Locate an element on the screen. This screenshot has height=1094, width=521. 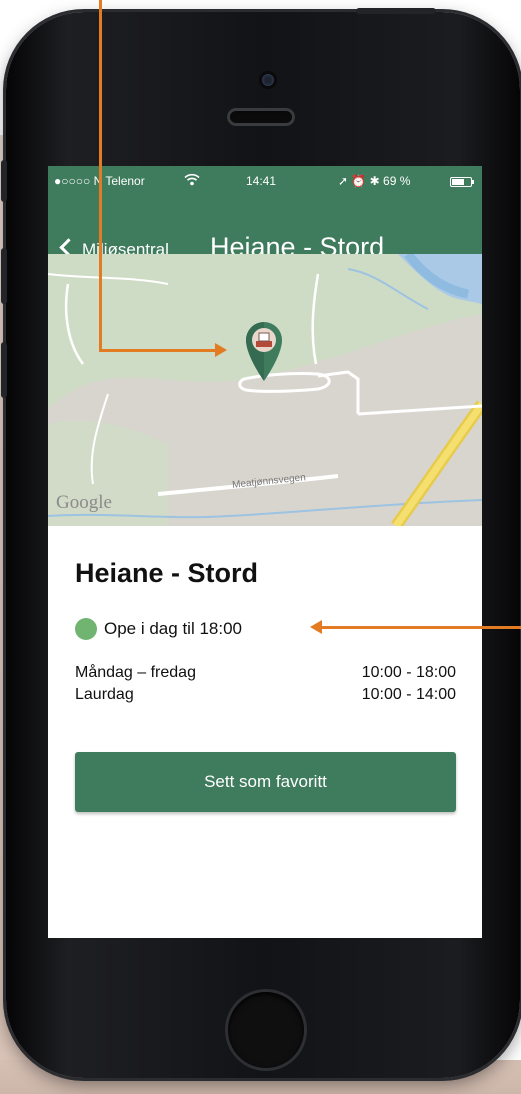
earpiece-speaker is located at coordinates (261, 117).